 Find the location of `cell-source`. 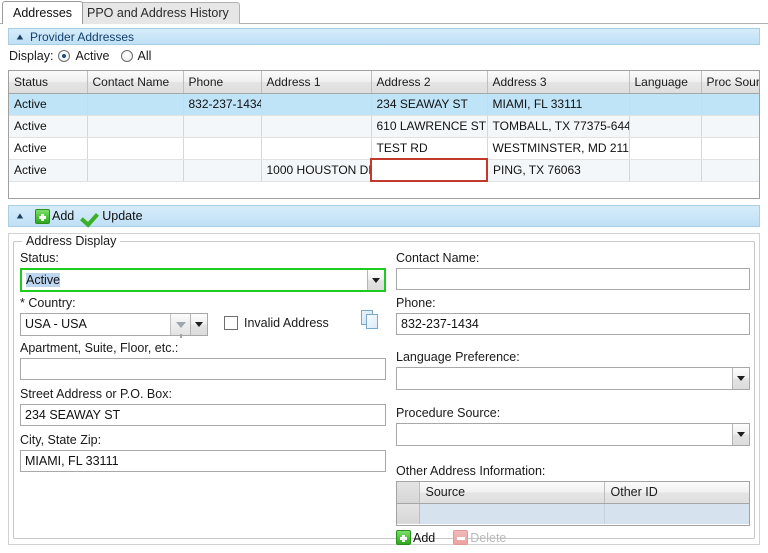

cell-source is located at coordinates (512, 513).